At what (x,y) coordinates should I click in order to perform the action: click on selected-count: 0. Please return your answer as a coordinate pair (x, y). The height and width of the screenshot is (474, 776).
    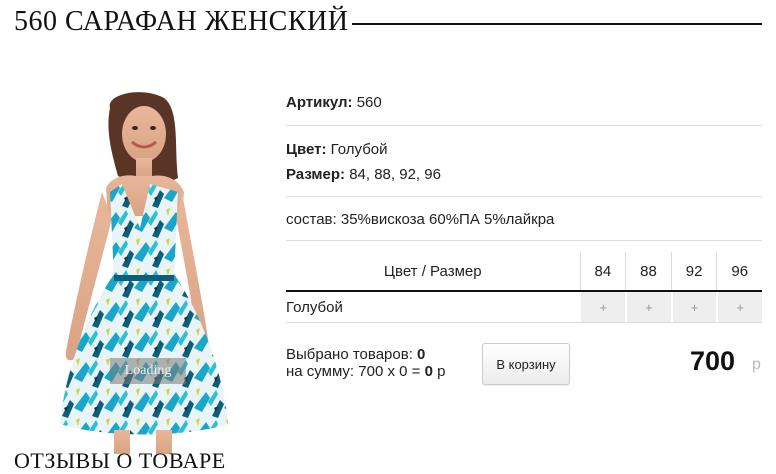
    Looking at the image, I should click on (421, 354).